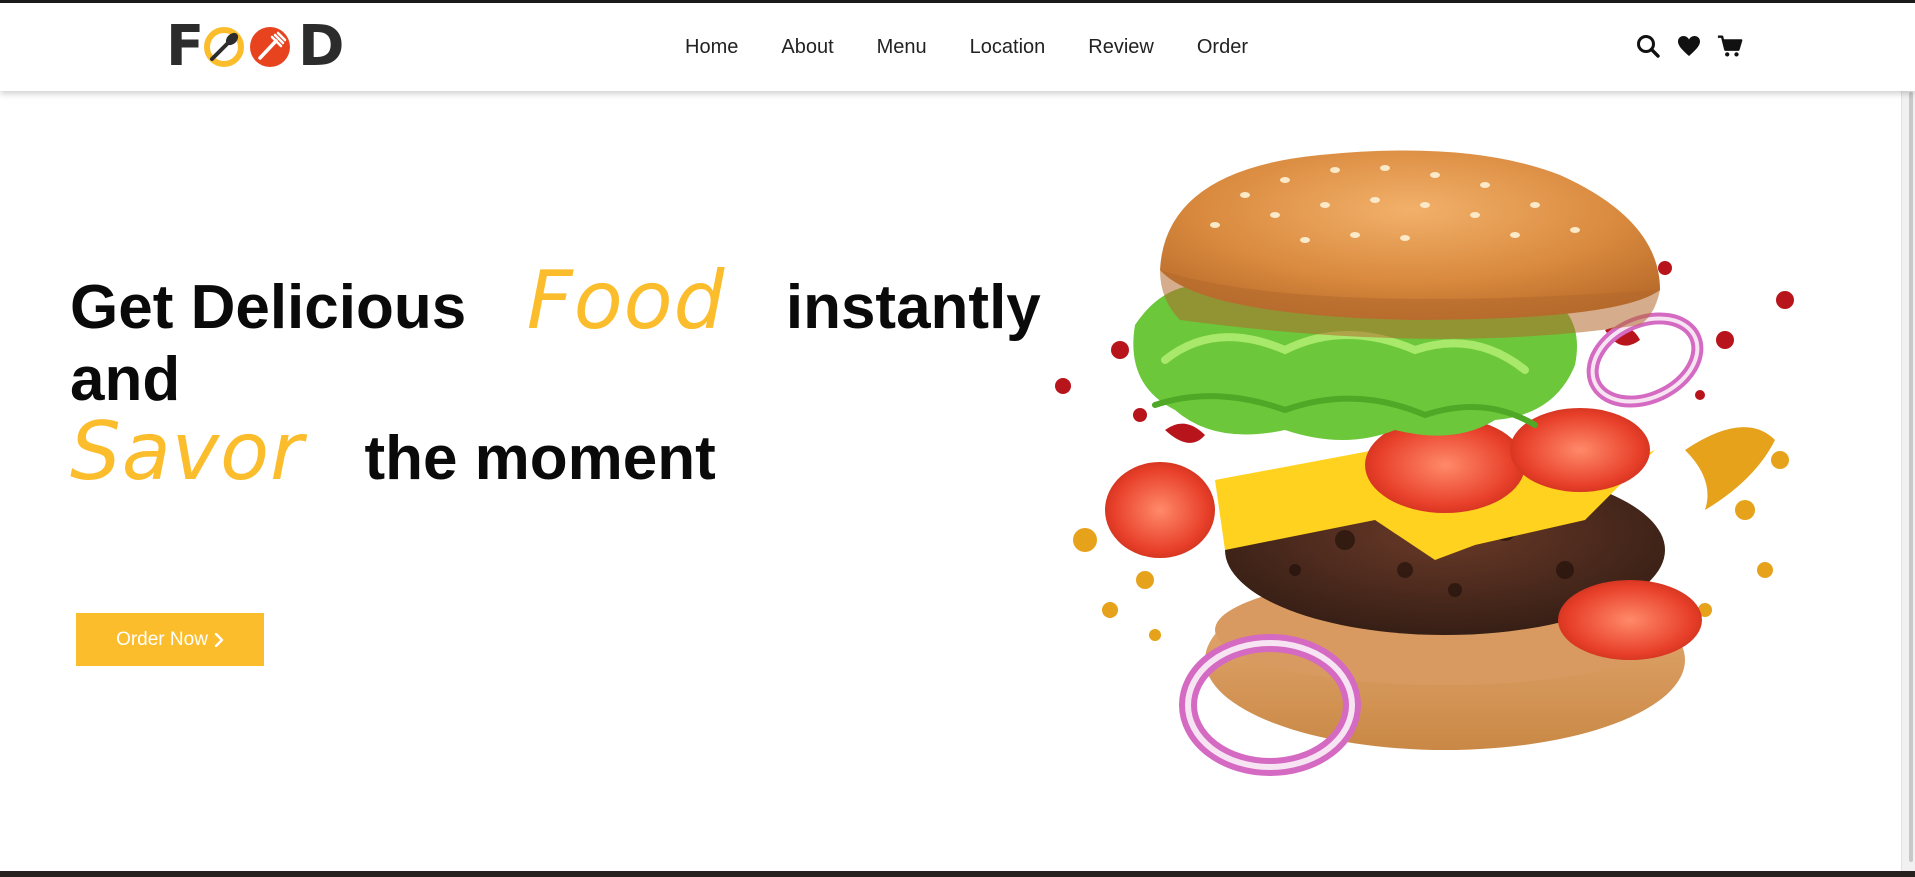 The height and width of the screenshot is (877, 1915). I want to click on nav-menu: Menu, so click(902, 47).